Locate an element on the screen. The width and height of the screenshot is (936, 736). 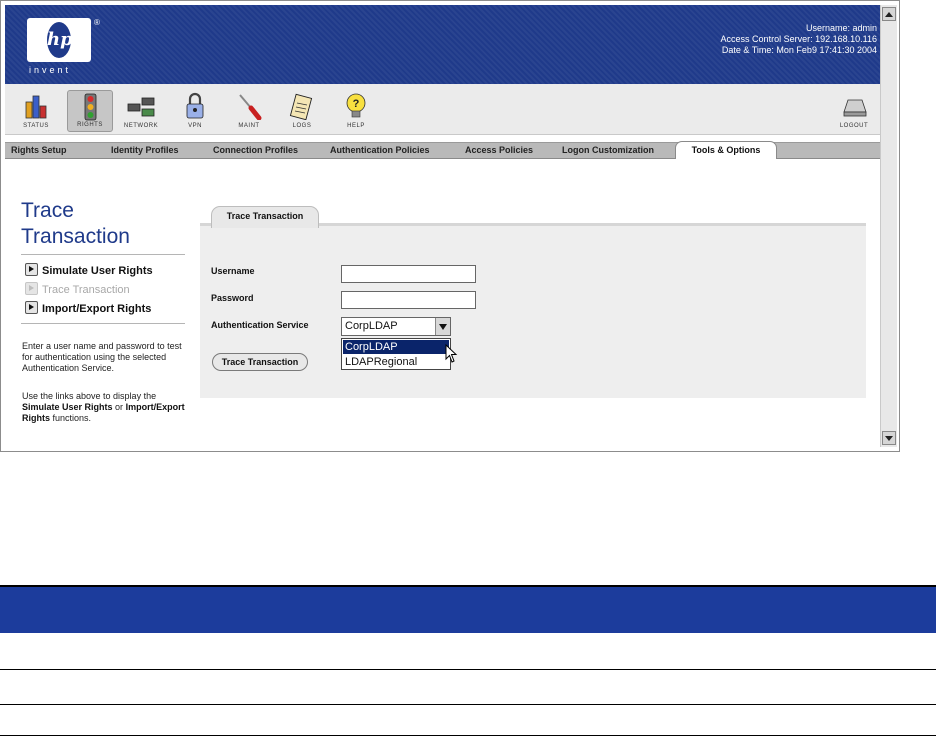
hp-logo-text: hp is located at coordinates (60, 40).